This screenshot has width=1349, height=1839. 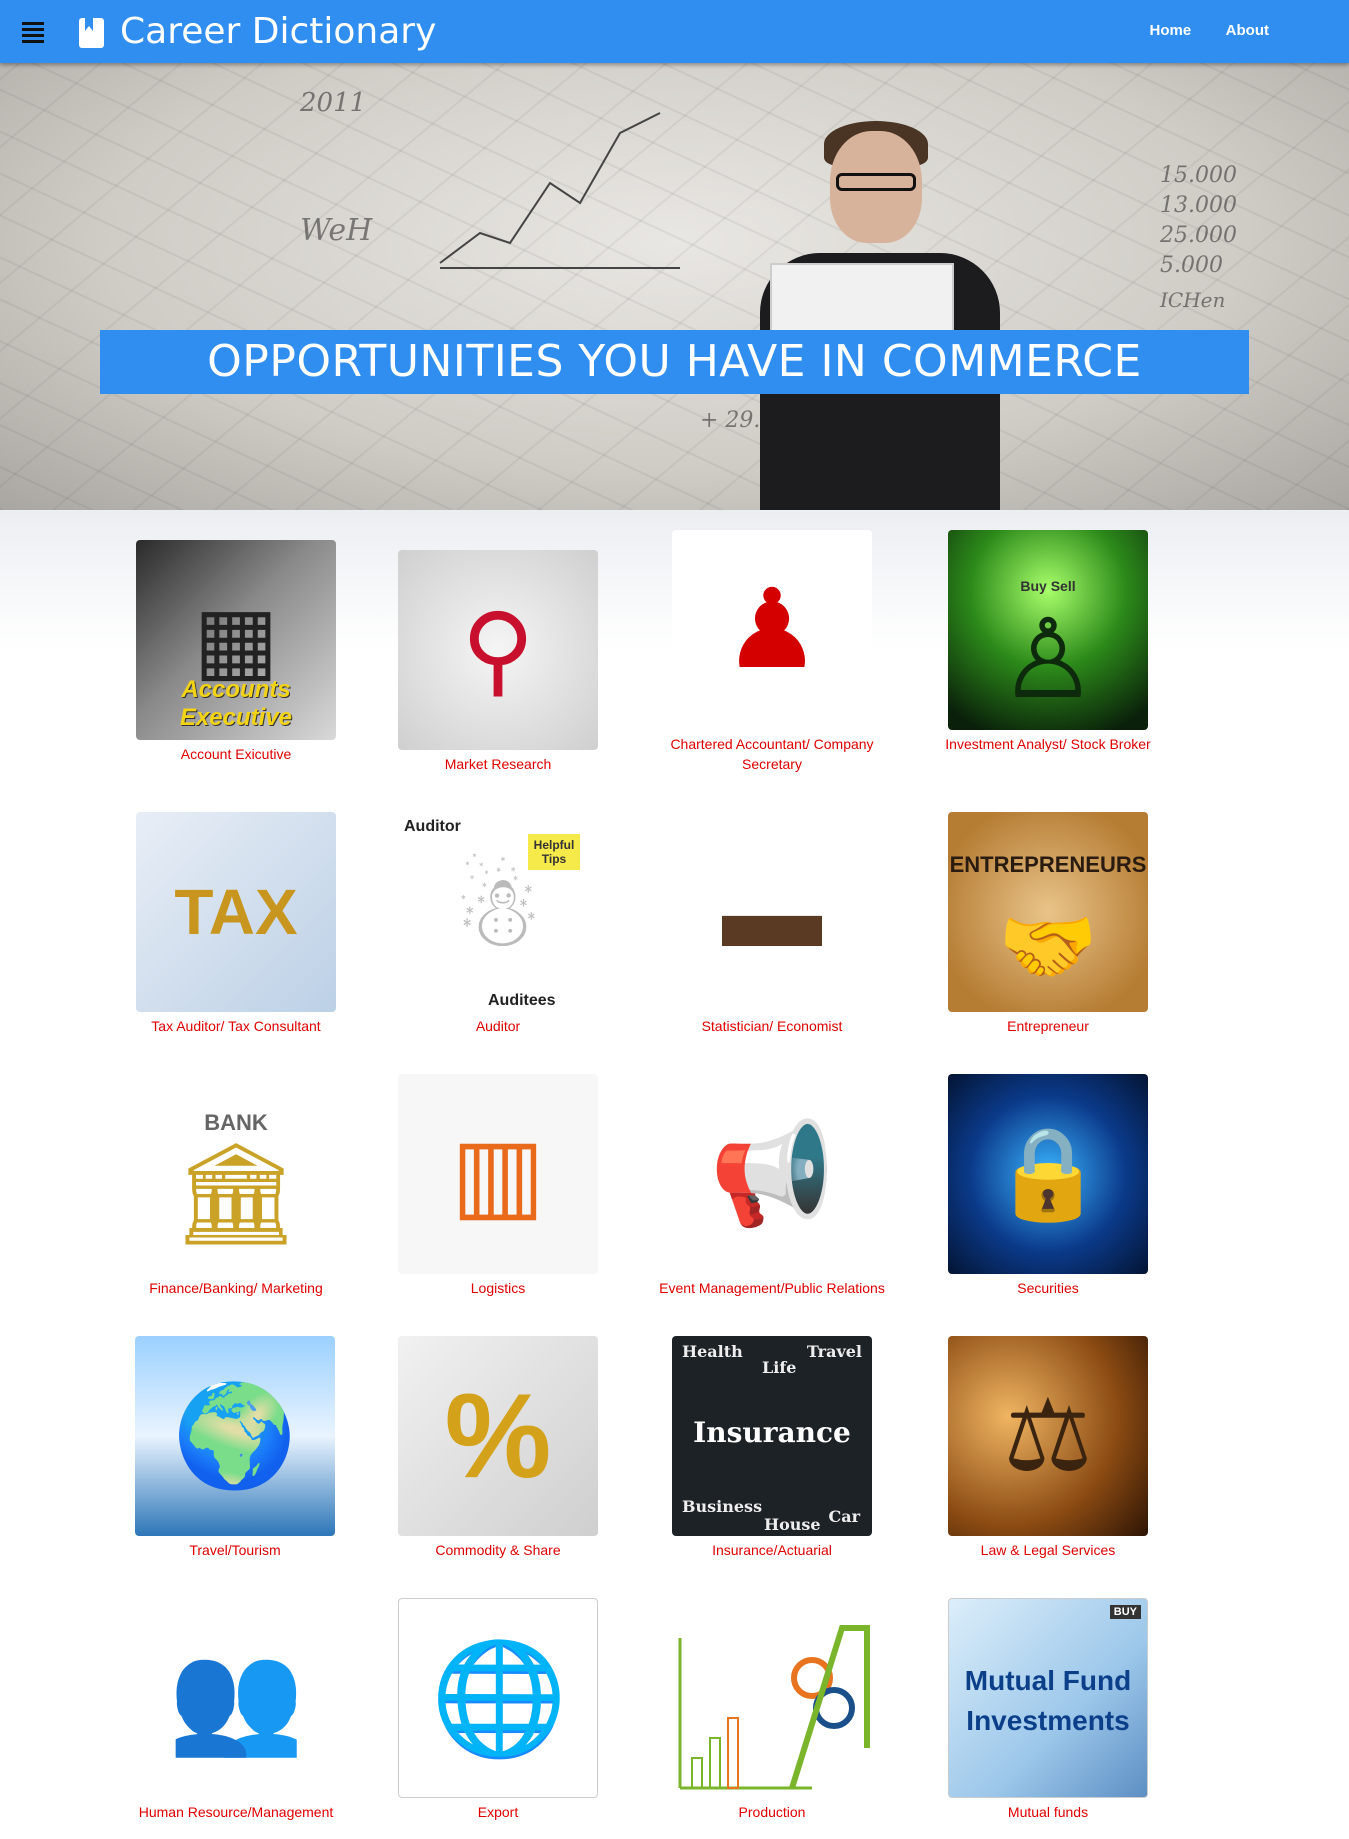 I want to click on hero-scribble: 5.000, so click(x=1191, y=265).